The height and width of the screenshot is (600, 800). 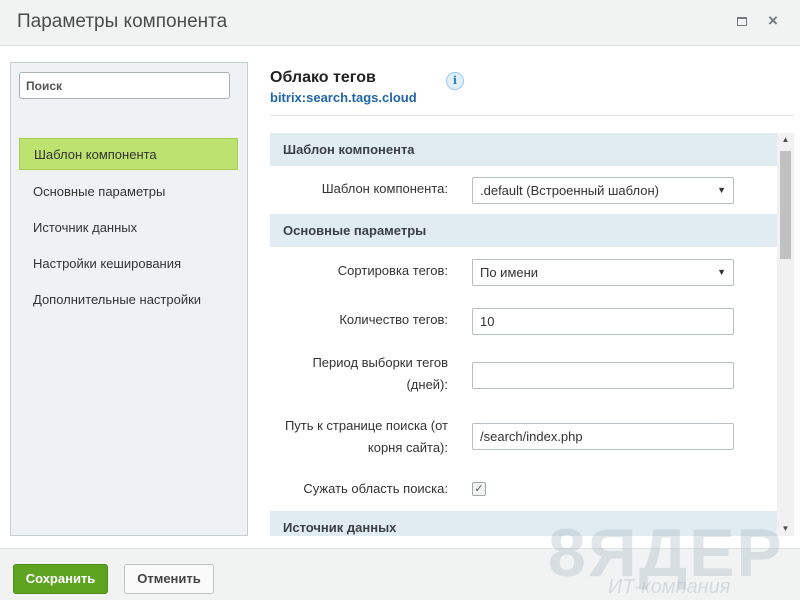 I want to click on template-label: Шаблон компонента:, so click(x=384, y=188).